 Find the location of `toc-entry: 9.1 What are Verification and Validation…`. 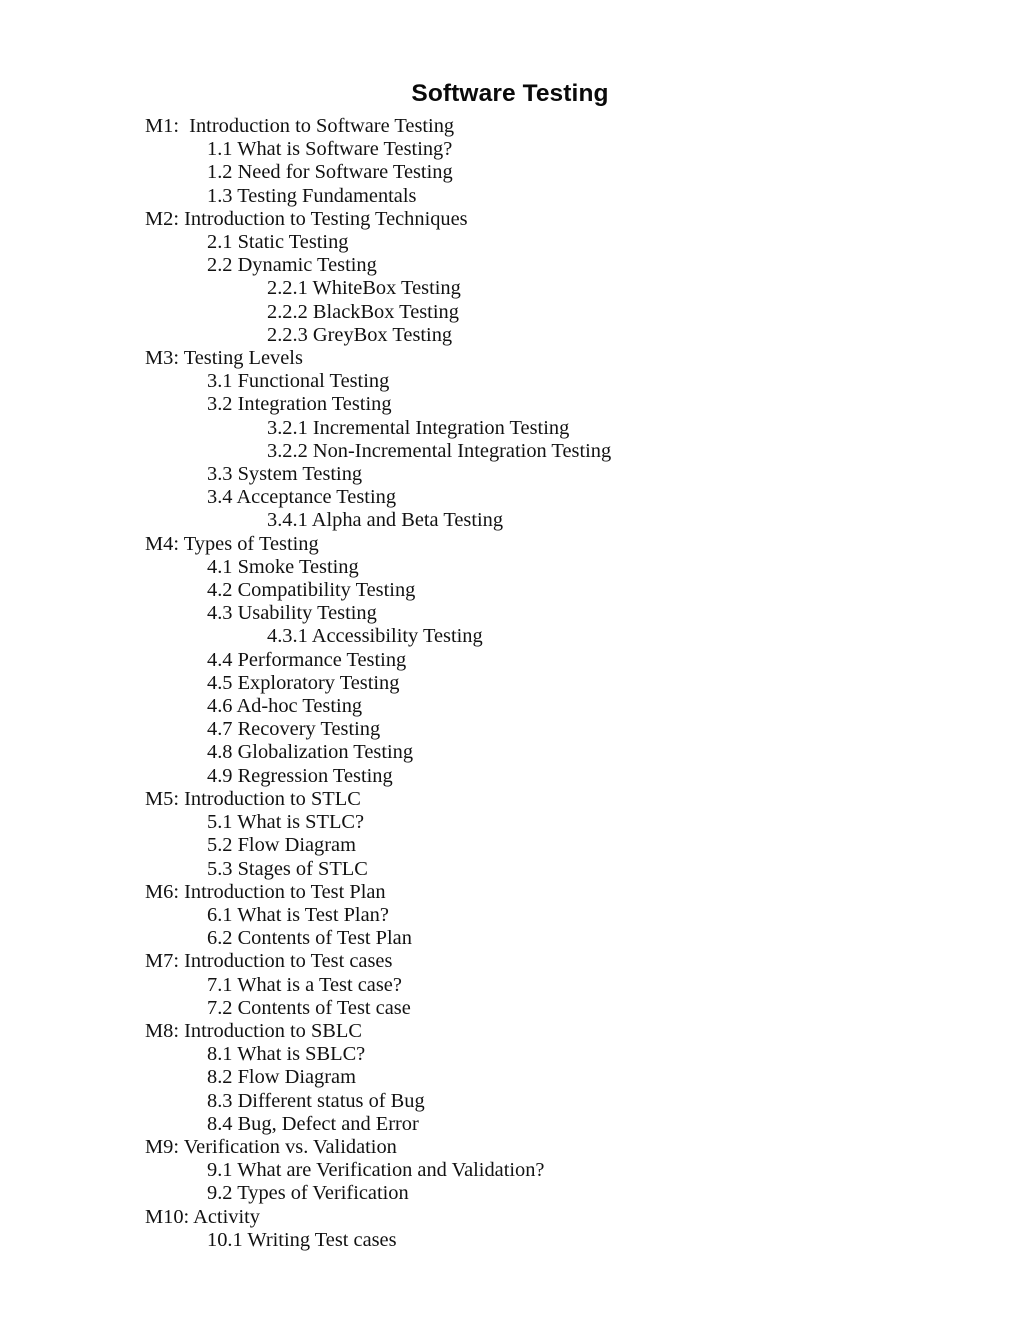

toc-entry: 9.1 What are Verification and Validation… is located at coordinates (376, 1170).